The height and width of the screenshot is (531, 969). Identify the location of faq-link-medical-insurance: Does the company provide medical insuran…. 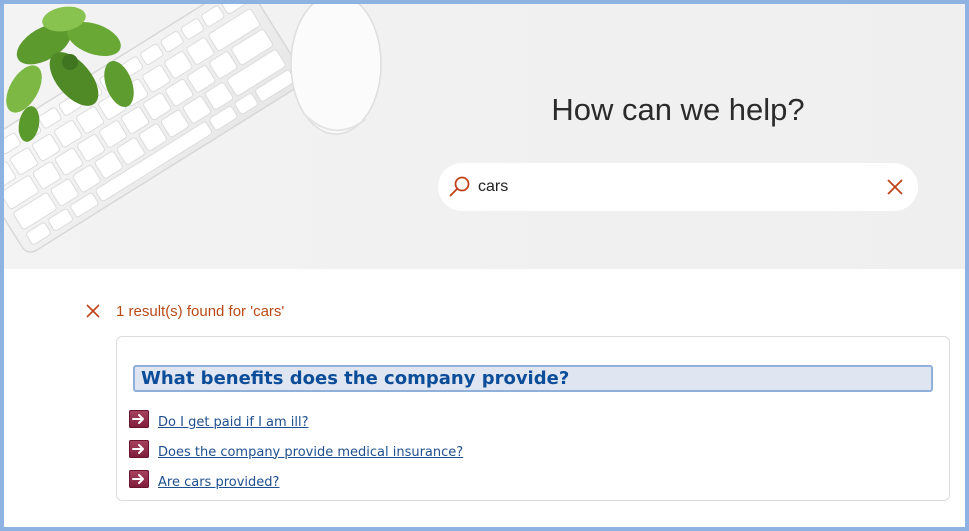
(310, 452).